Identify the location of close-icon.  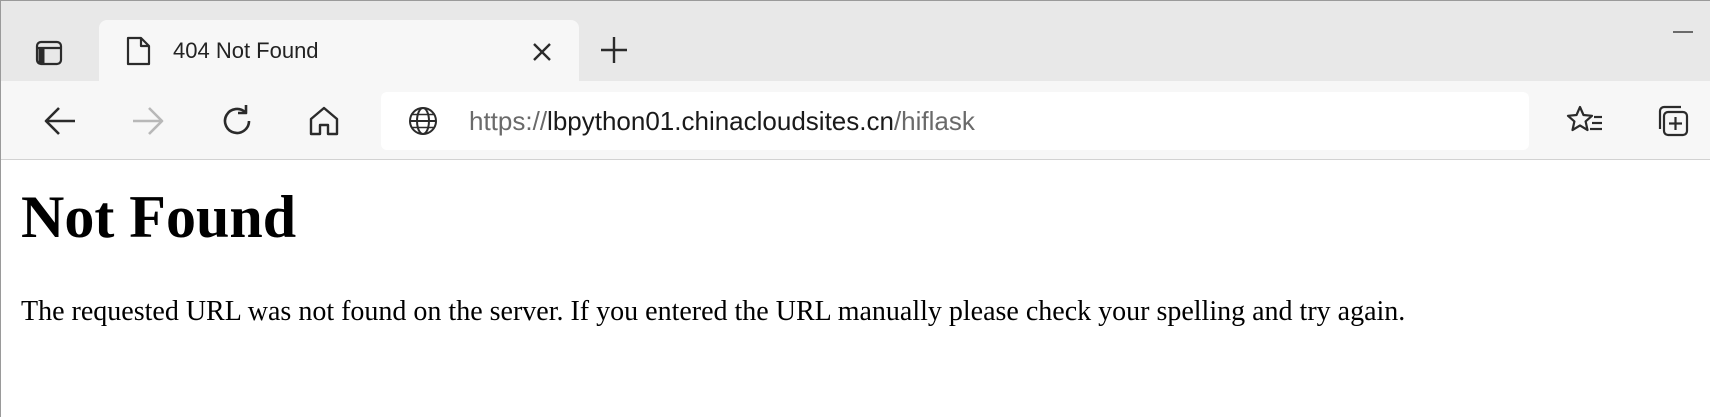
(542, 52).